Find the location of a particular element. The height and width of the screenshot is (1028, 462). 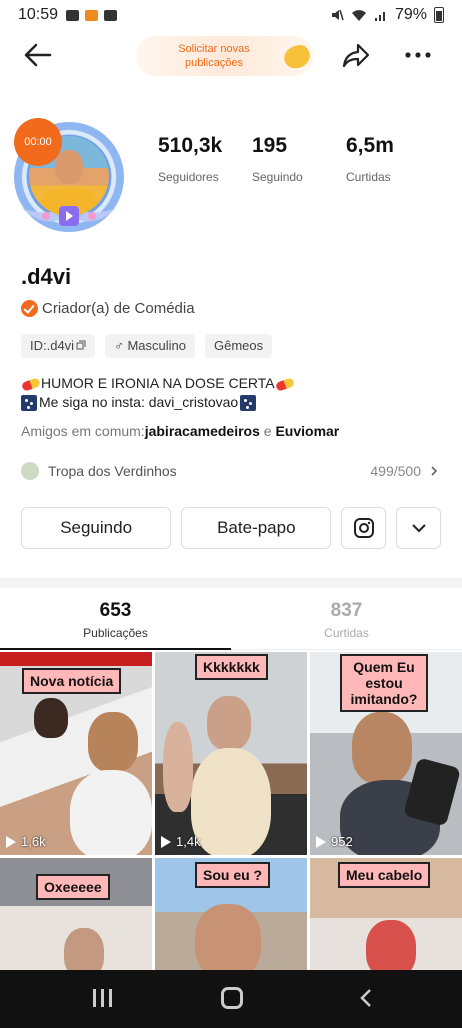

request-new-posts-button: Solicitar novas publicações is located at coordinates (225, 56).